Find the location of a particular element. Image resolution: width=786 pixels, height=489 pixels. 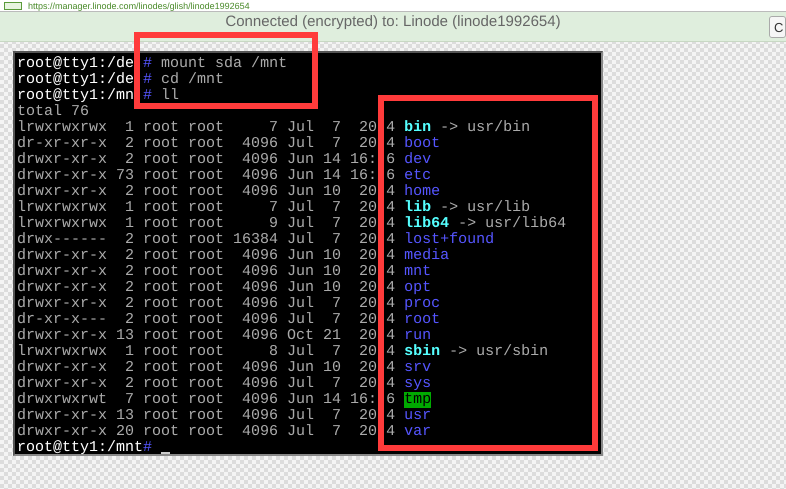

file-details: dr-xr-x--- 2 root root 4096 Jul 7 20 is located at coordinates (197, 320).